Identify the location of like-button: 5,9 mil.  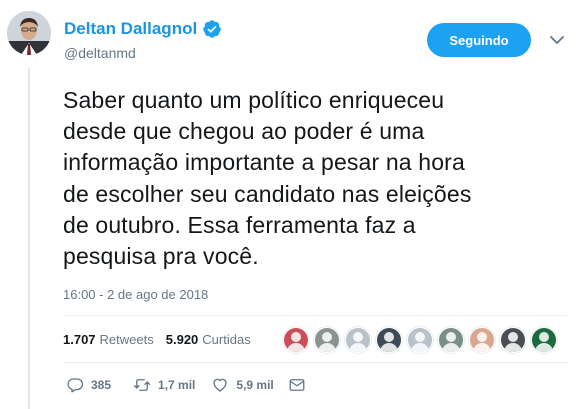
(242, 385).